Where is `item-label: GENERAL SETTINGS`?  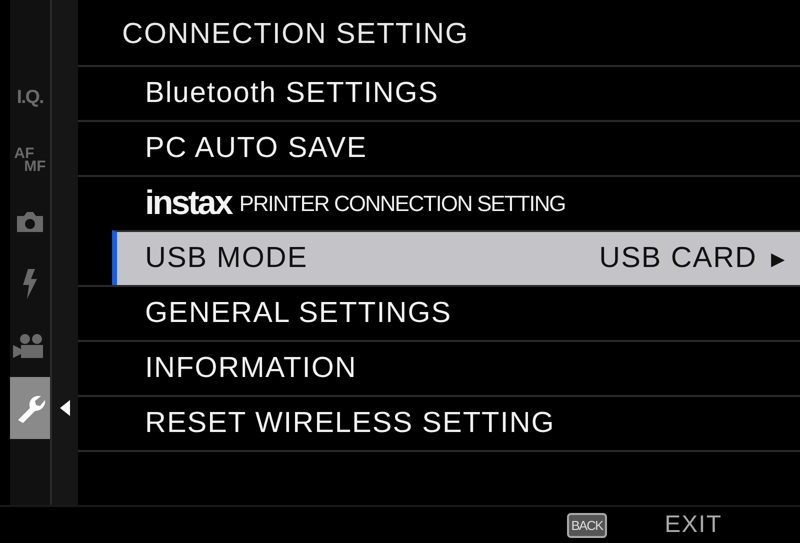 item-label: GENERAL SETTINGS is located at coordinates (298, 313).